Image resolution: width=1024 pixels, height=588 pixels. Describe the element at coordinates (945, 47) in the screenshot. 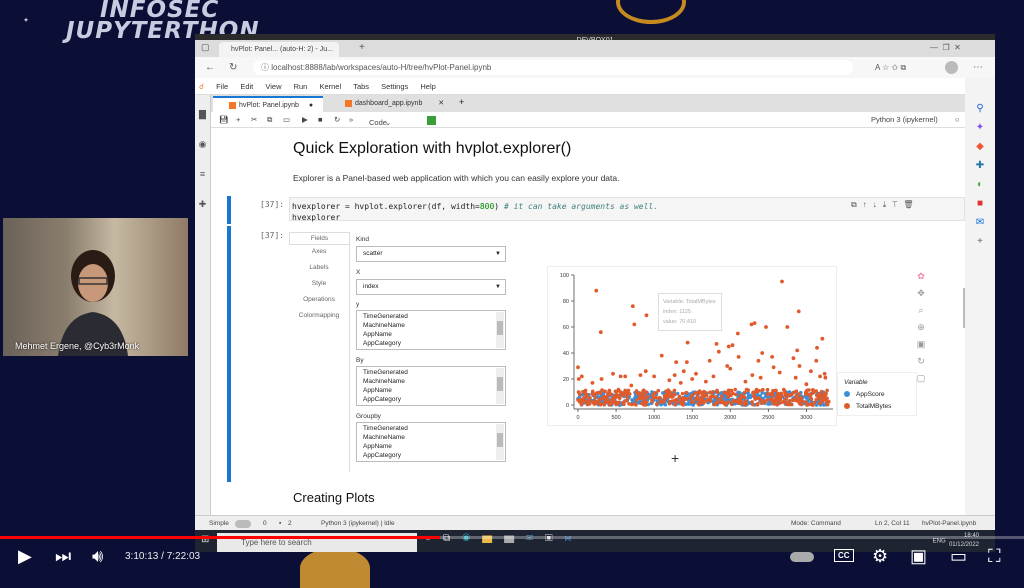

I see `window-controls: — ❐ ✕` at that location.